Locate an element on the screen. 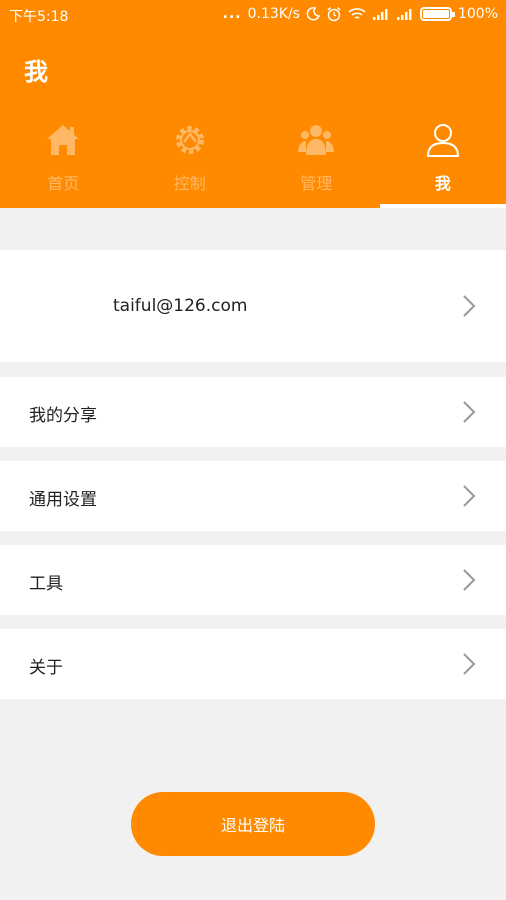 The width and height of the screenshot is (506, 900). menu-item-label: 通用设置 is located at coordinates (63, 500).